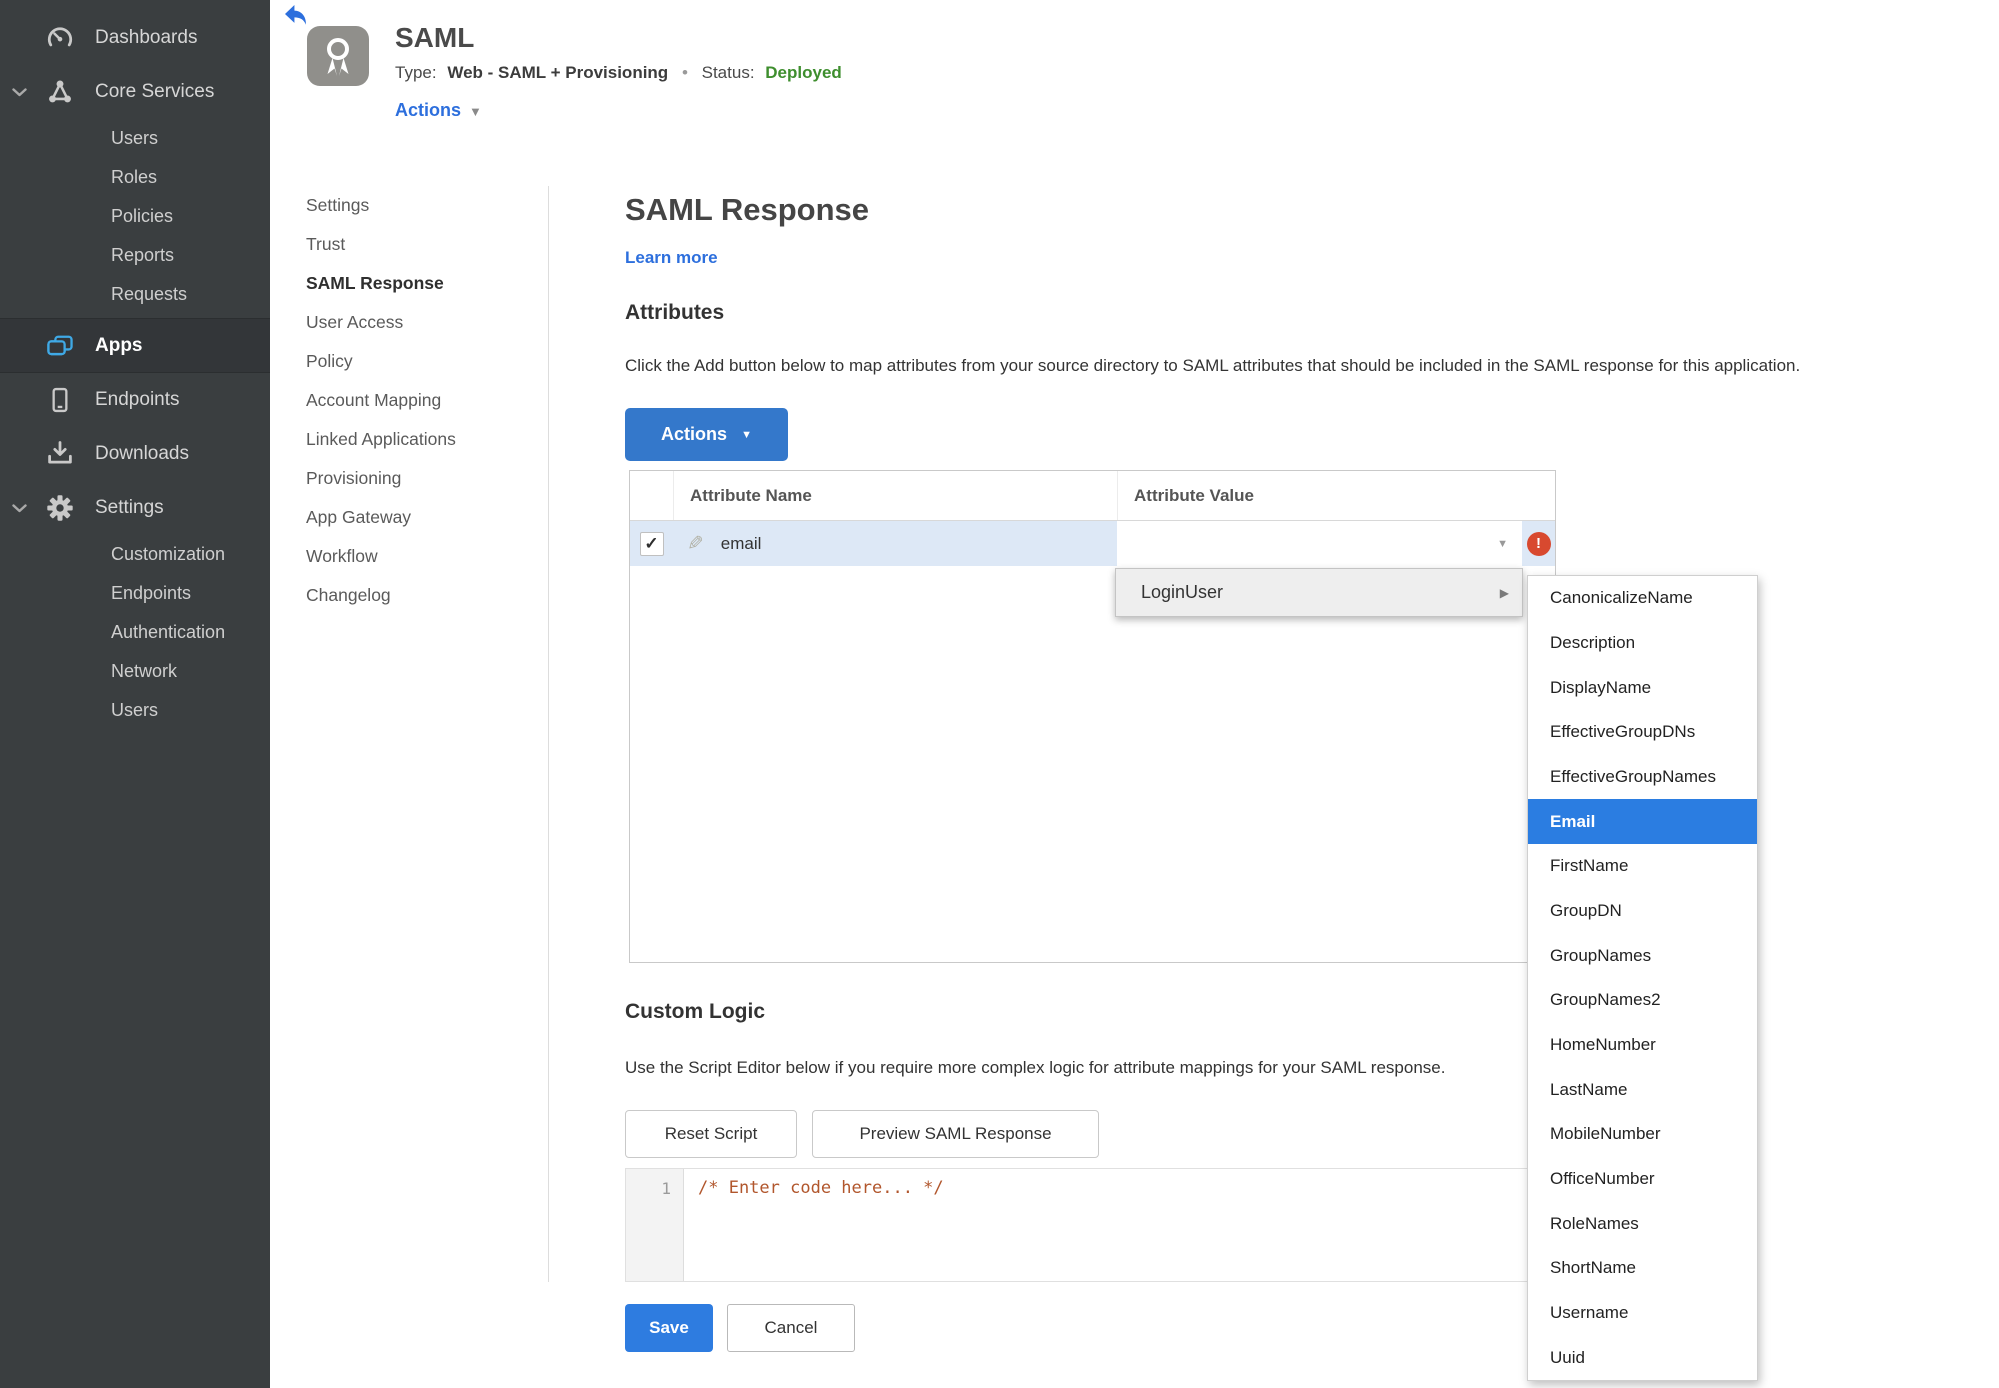 Image resolution: width=1999 pixels, height=1388 pixels. What do you see at coordinates (671, 258) in the screenshot?
I see `learn-more-link: Learn more` at bounding box center [671, 258].